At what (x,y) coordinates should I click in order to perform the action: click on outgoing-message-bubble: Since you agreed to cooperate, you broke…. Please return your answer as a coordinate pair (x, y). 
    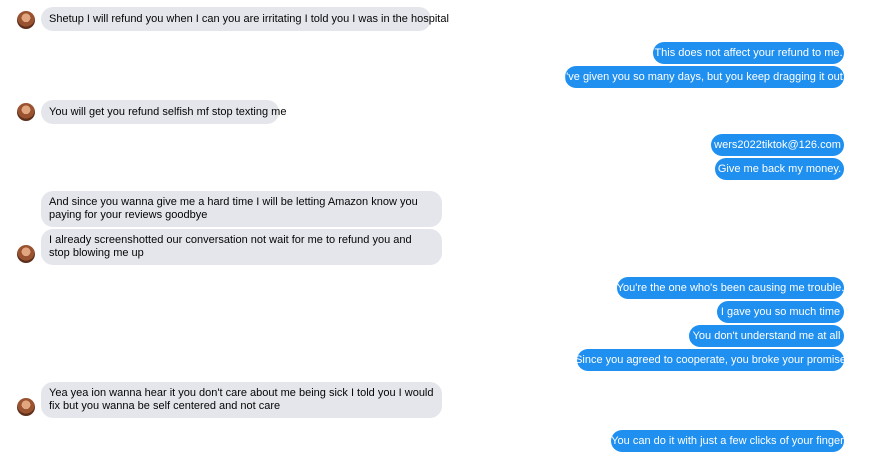
    Looking at the image, I should click on (710, 360).